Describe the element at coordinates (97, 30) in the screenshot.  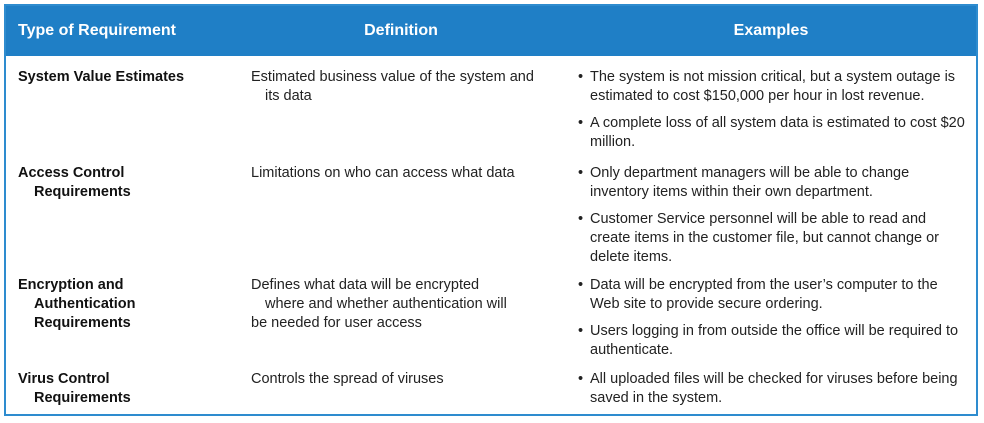
I see `header-type-of-requirement: Type of Requirement` at that location.